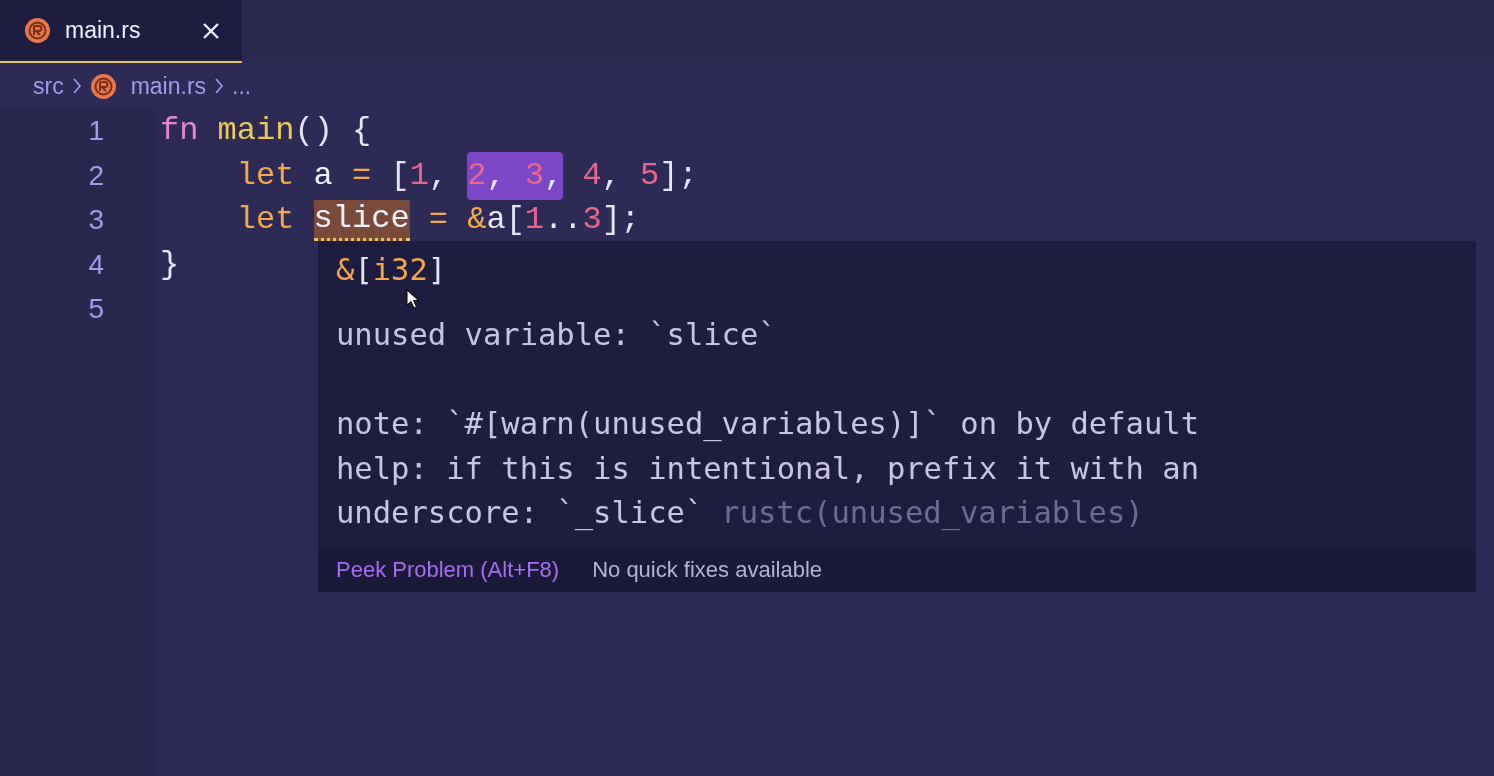 This screenshot has height=776, width=1494. I want to click on breadcrumb-item: src, so click(48, 86).